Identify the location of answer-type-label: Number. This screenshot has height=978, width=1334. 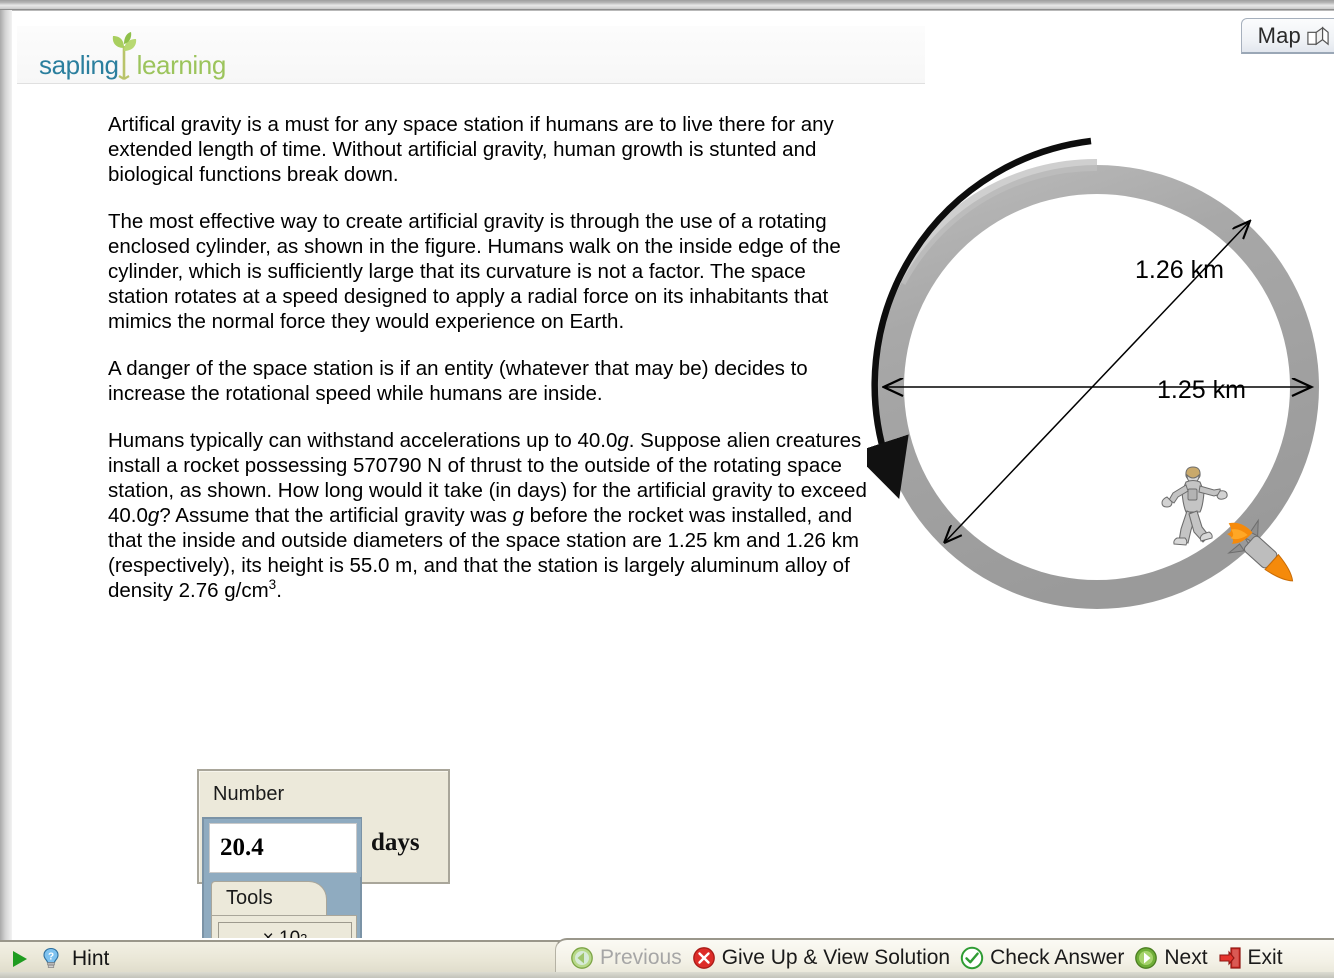
(249, 794).